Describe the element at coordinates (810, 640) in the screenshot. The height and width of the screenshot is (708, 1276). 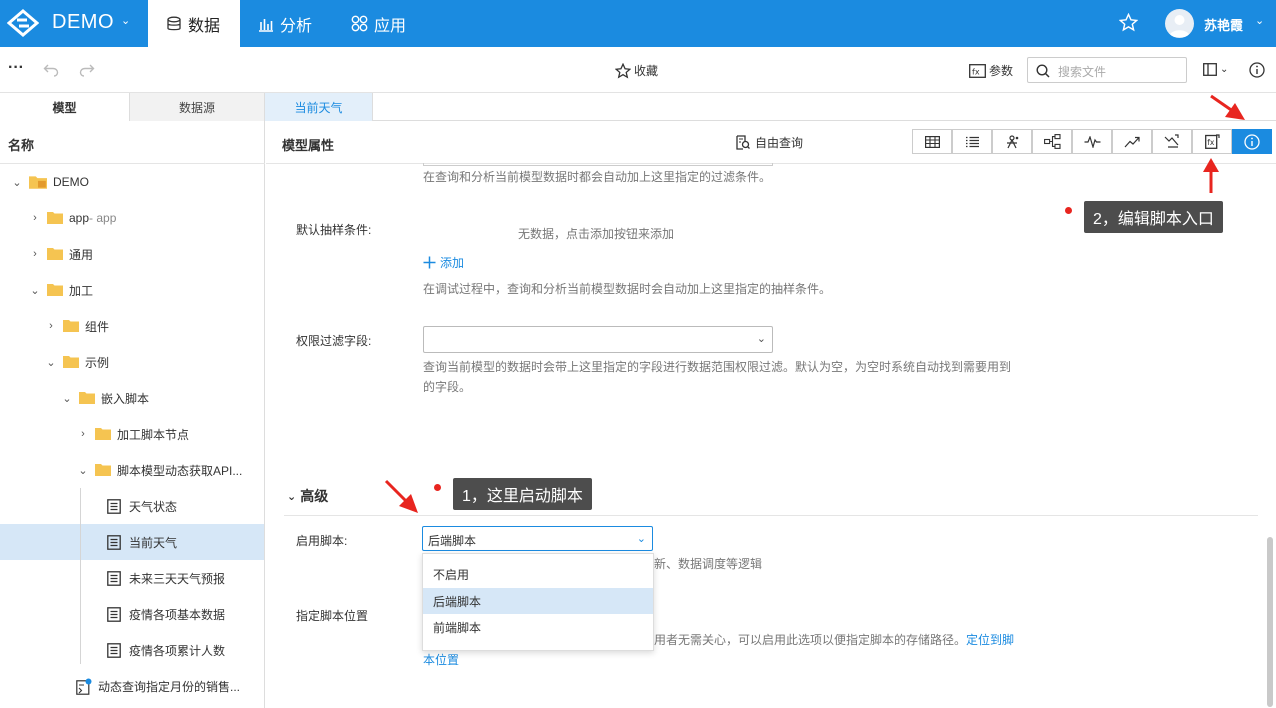
I see `location-hint-text: 用者无需关心，可以启用此选项以便指定脚本的存储路径。` at that location.